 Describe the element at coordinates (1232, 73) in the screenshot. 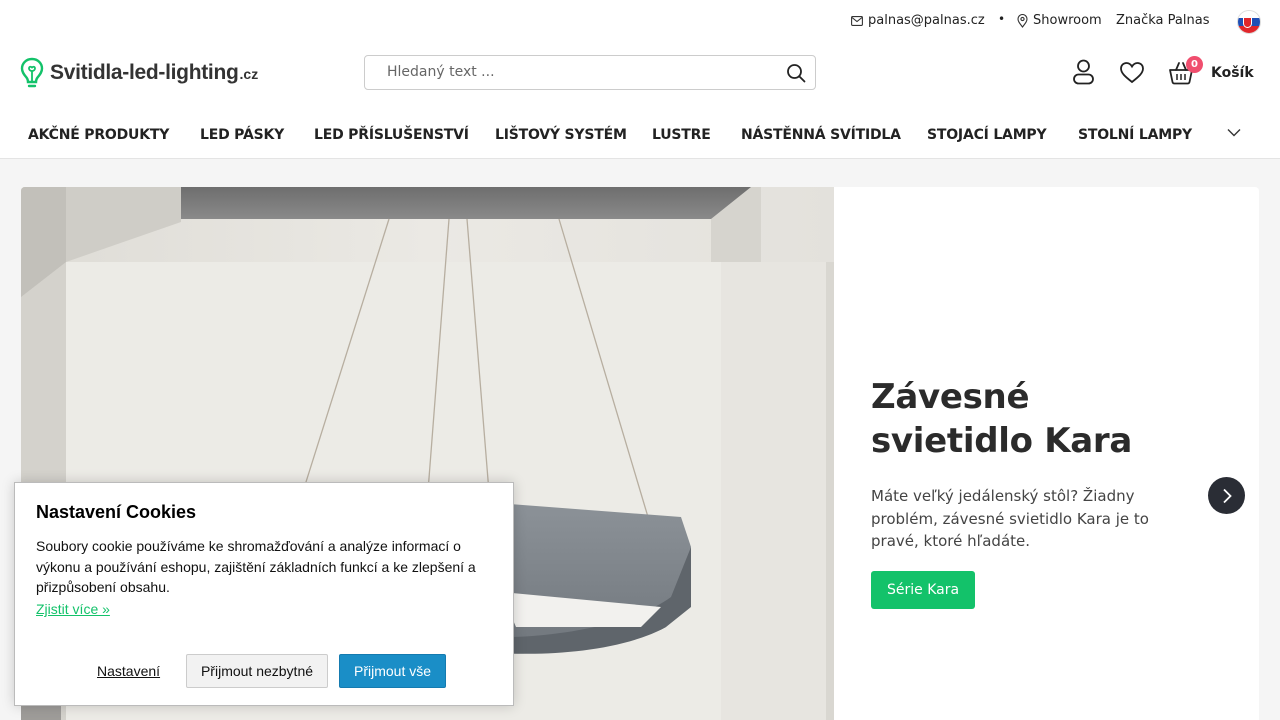

I see `cart-link: Košík` at that location.